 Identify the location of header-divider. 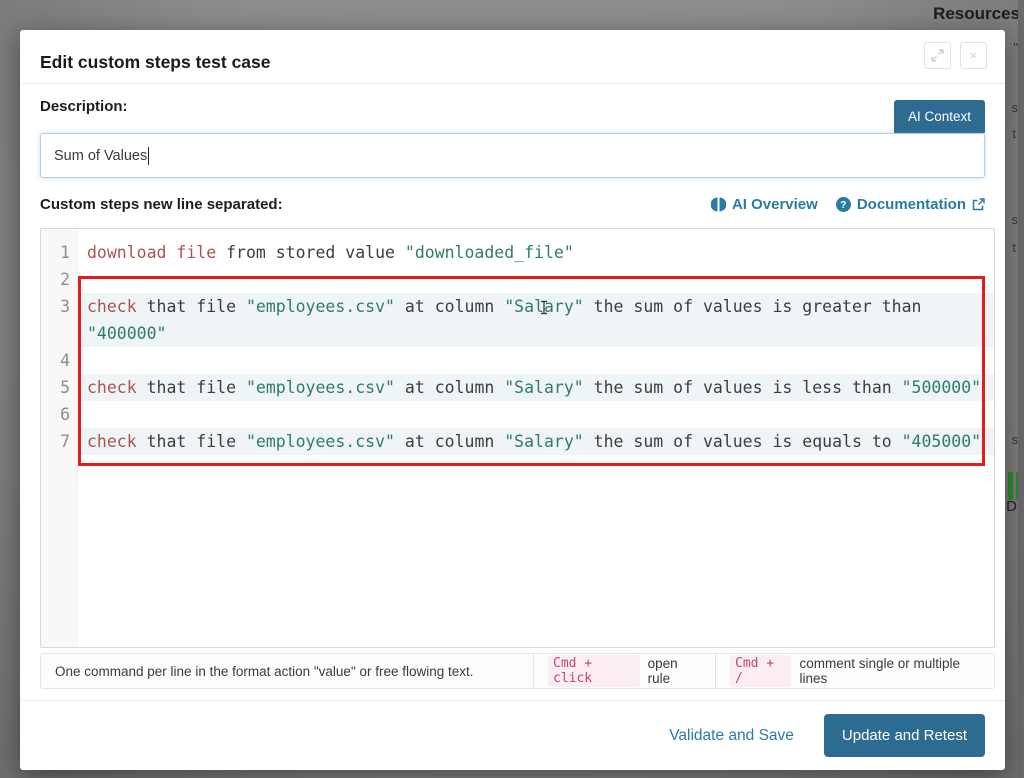
(512, 83).